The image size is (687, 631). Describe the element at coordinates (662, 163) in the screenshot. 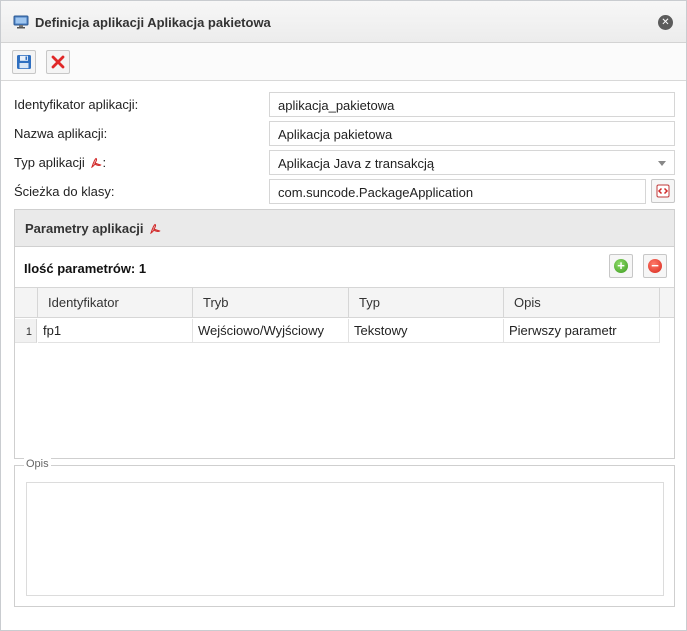

I see `chevron-down-icon` at that location.